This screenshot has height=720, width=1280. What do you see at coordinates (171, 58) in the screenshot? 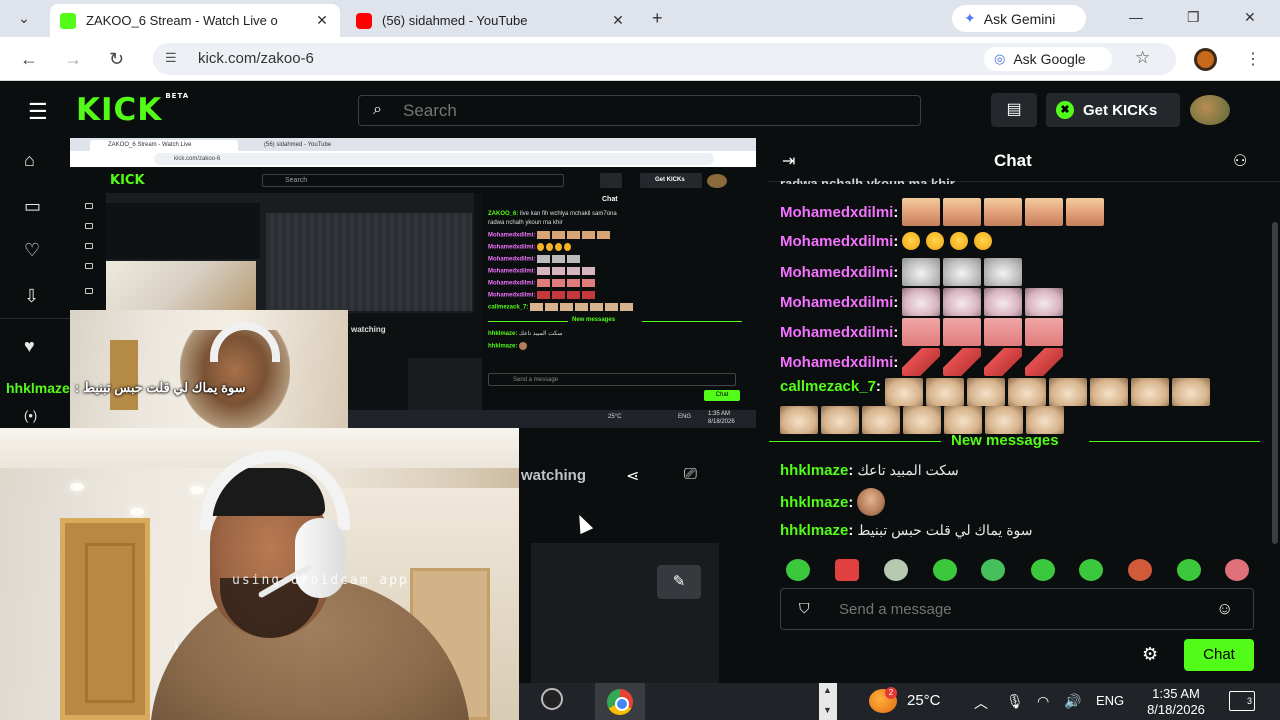
I see `site-info-icon: ☰` at bounding box center [171, 58].